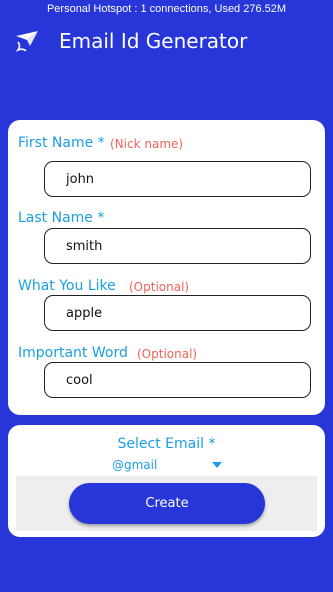  I want to click on what-you-like-label: What You Like, so click(67, 286).